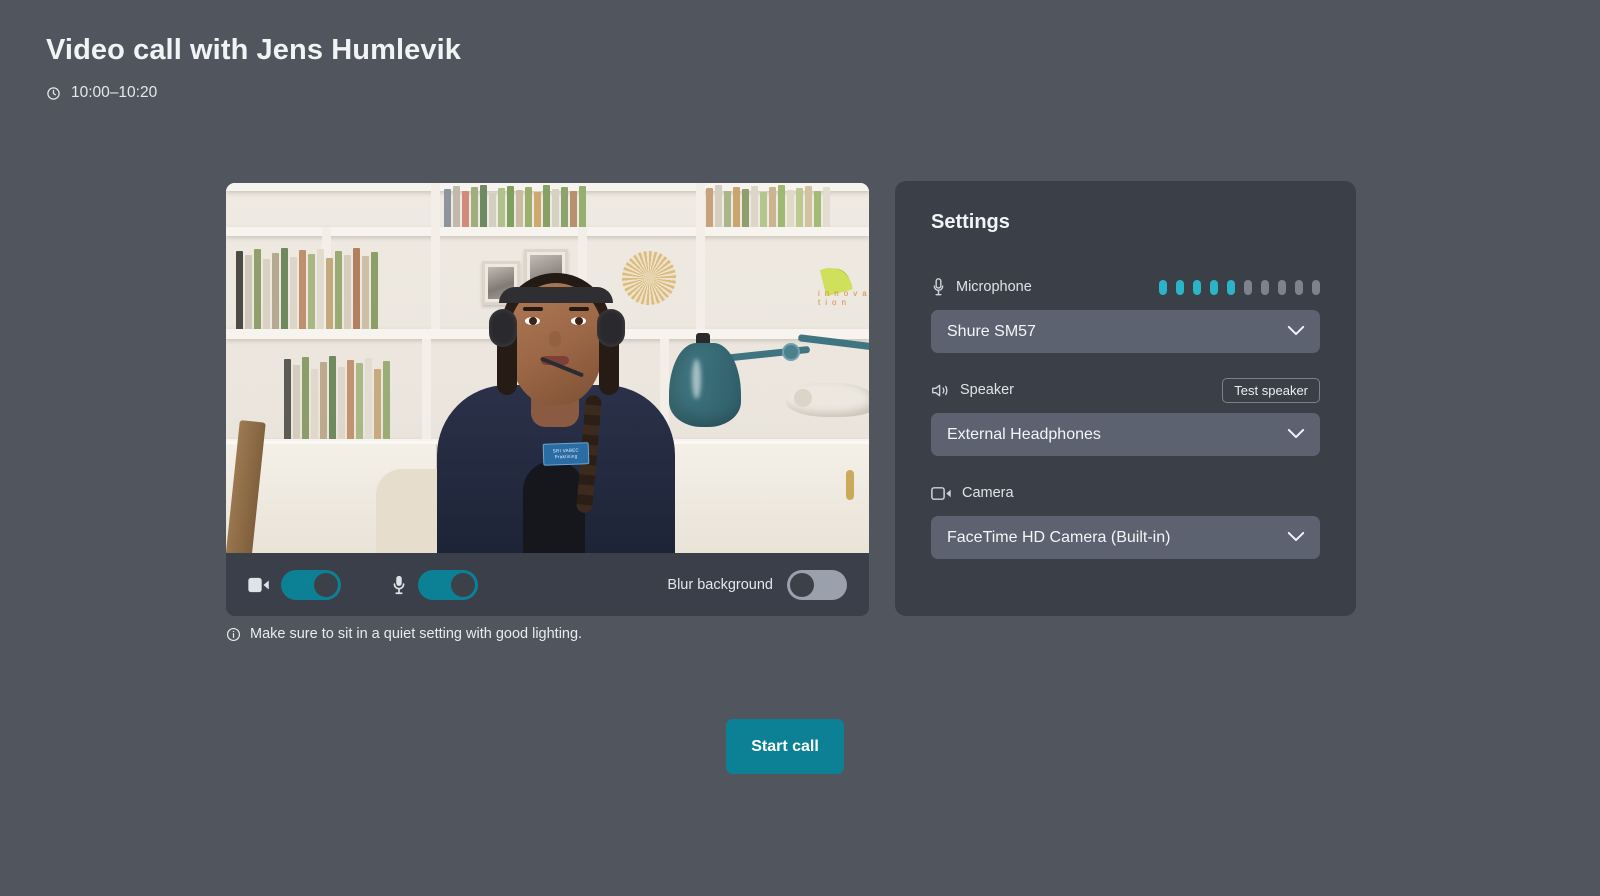 Image resolution: width=1600 pixels, height=896 pixels. What do you see at coordinates (326, 584) in the screenshot?
I see `camera-toggle-knob` at bounding box center [326, 584].